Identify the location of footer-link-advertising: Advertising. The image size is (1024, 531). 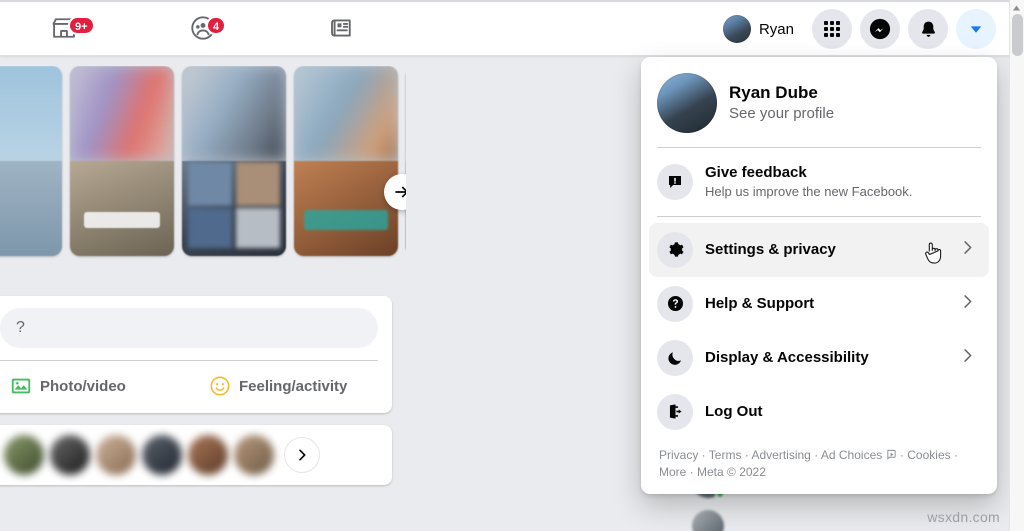
(780, 455).